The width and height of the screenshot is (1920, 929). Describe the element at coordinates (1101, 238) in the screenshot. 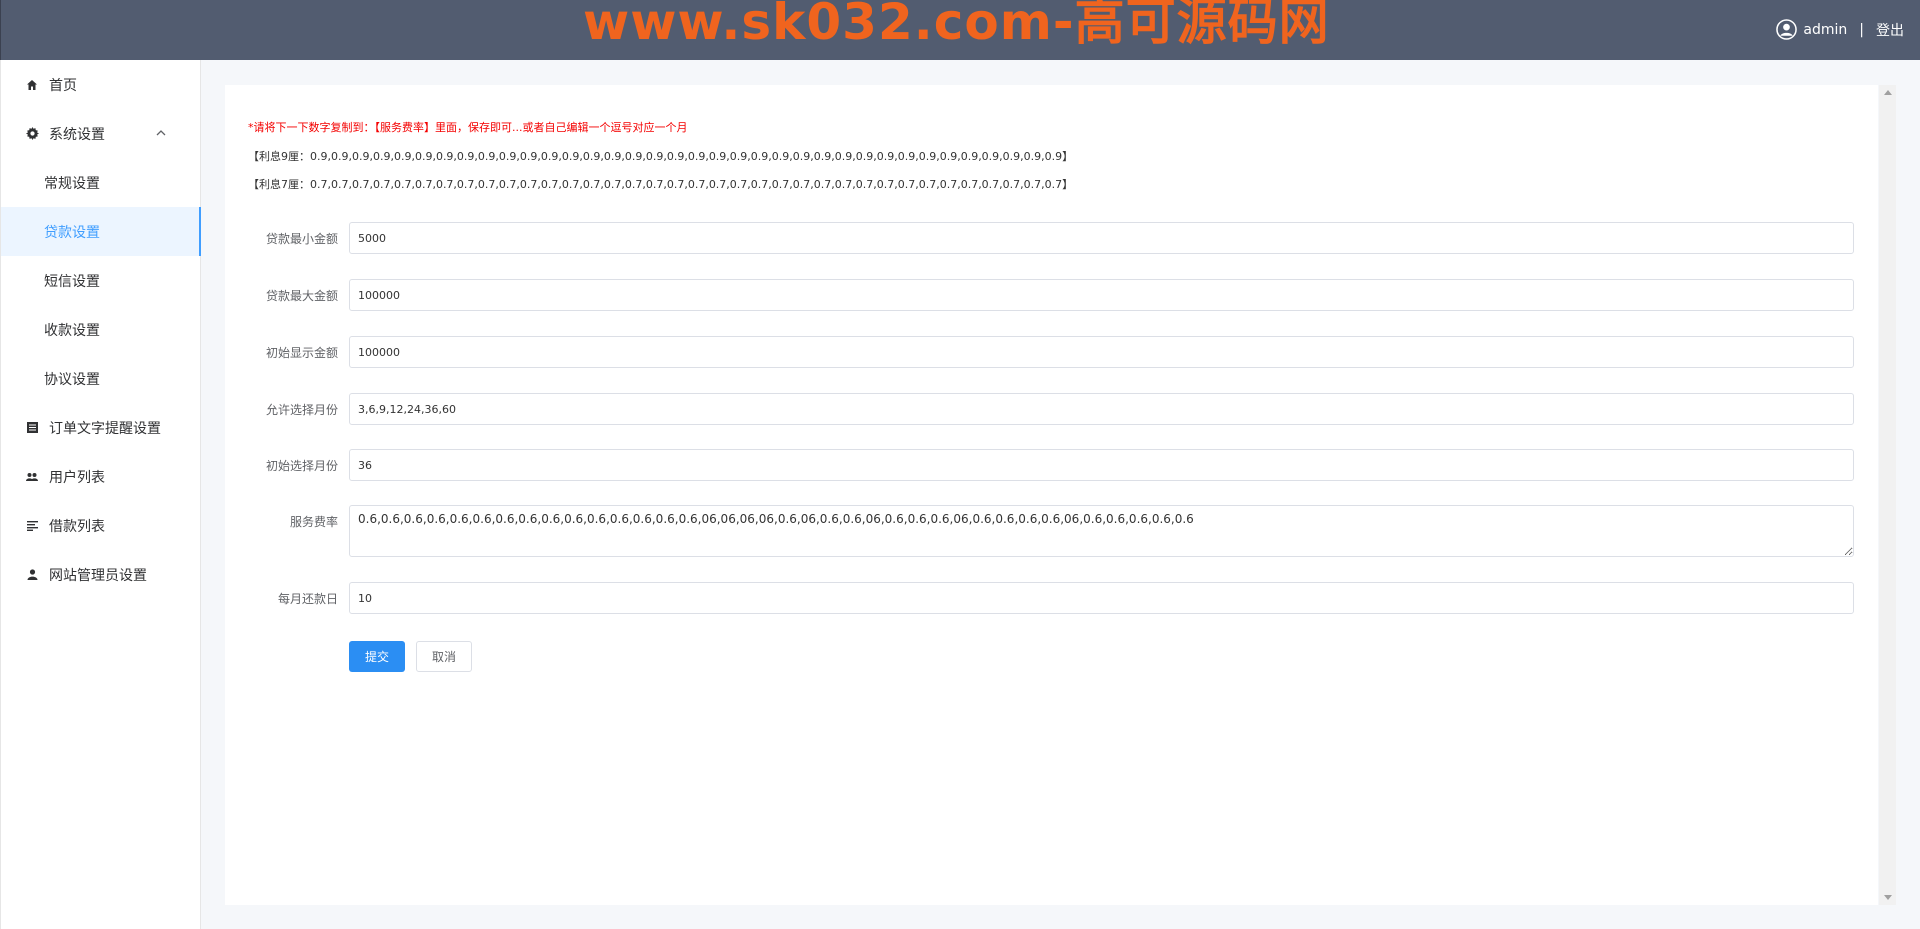

I see `min-amount-input` at that location.